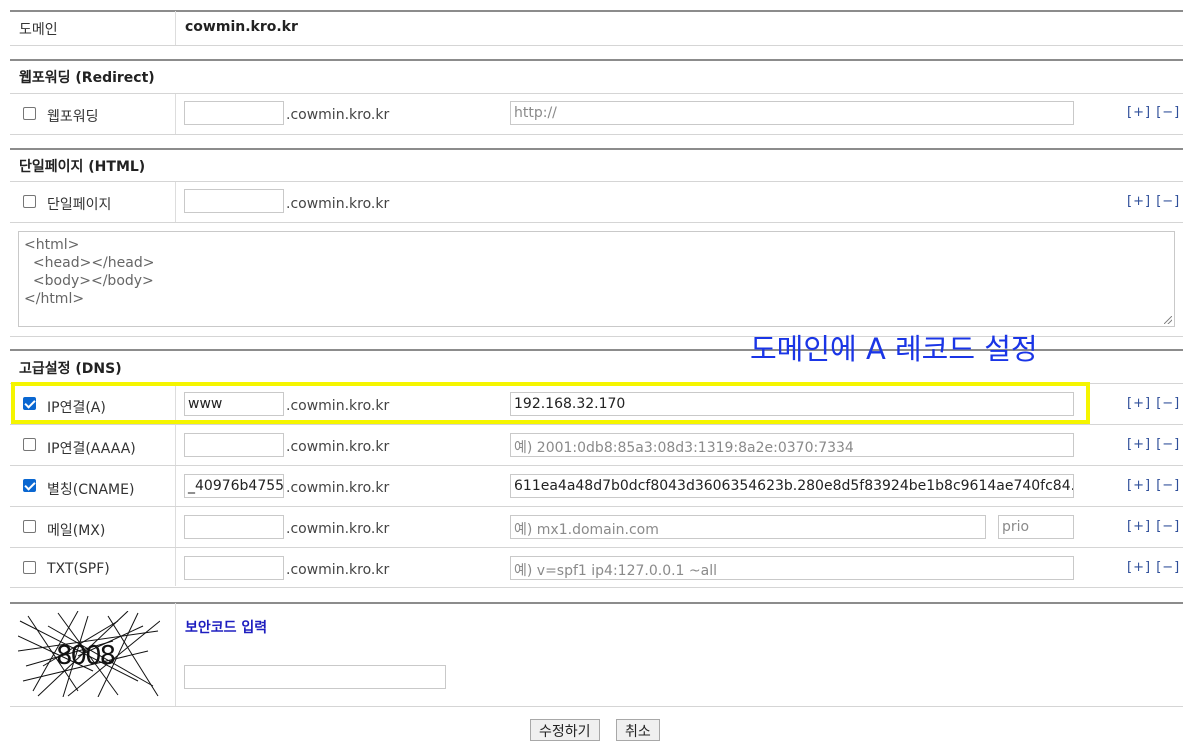 This screenshot has height=754, width=1201. I want to click on record-mx-label: 메일(MX), so click(76, 531).